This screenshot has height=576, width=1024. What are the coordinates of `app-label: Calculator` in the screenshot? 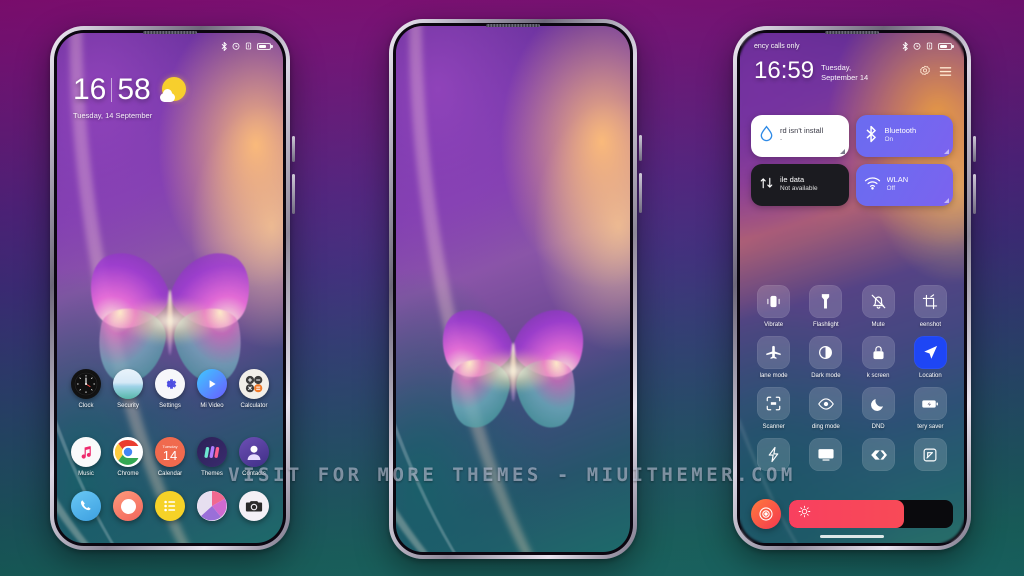 It's located at (254, 406).